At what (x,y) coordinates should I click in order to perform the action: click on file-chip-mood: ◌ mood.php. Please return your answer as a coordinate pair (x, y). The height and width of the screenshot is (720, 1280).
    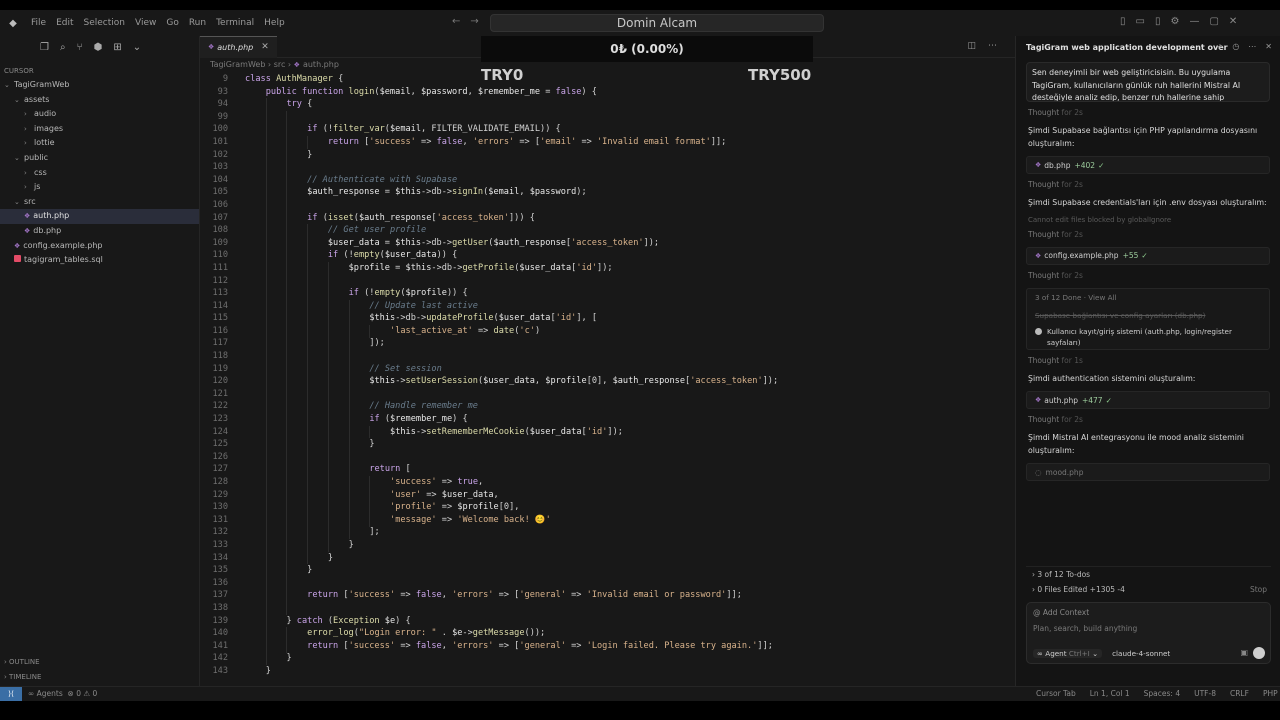
    Looking at the image, I should click on (1148, 472).